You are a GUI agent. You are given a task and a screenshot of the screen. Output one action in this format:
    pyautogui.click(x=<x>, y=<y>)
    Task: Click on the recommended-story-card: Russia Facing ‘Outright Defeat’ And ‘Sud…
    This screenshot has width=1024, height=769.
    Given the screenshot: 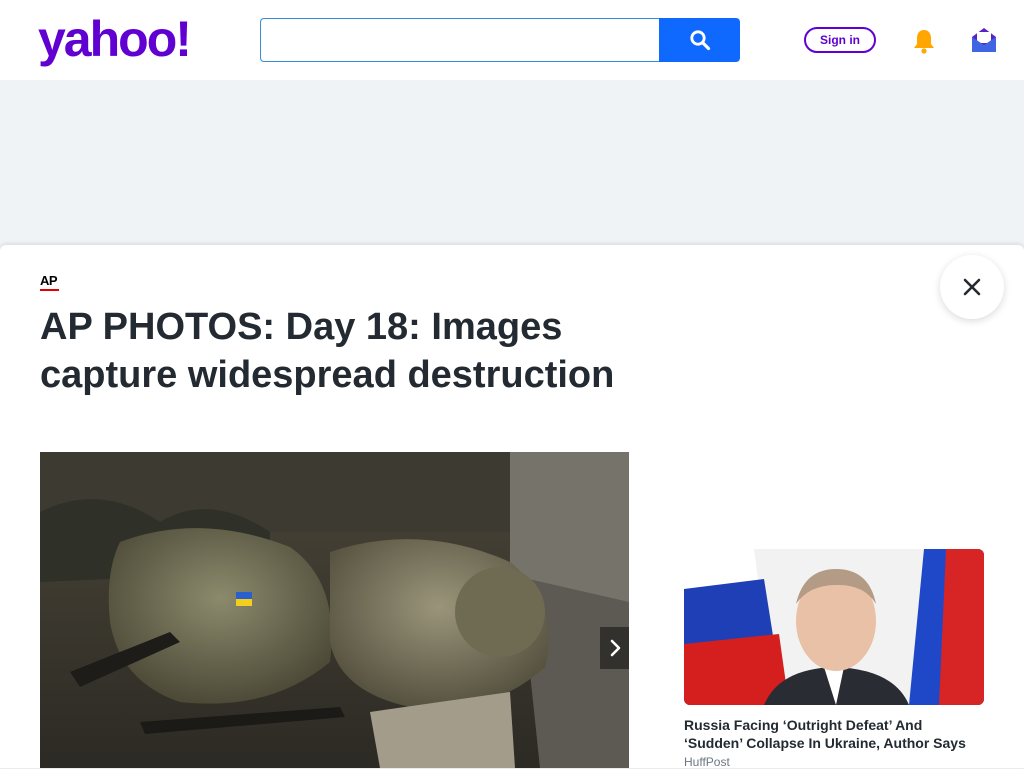 What is the action you would take?
    pyautogui.click(x=834, y=659)
    